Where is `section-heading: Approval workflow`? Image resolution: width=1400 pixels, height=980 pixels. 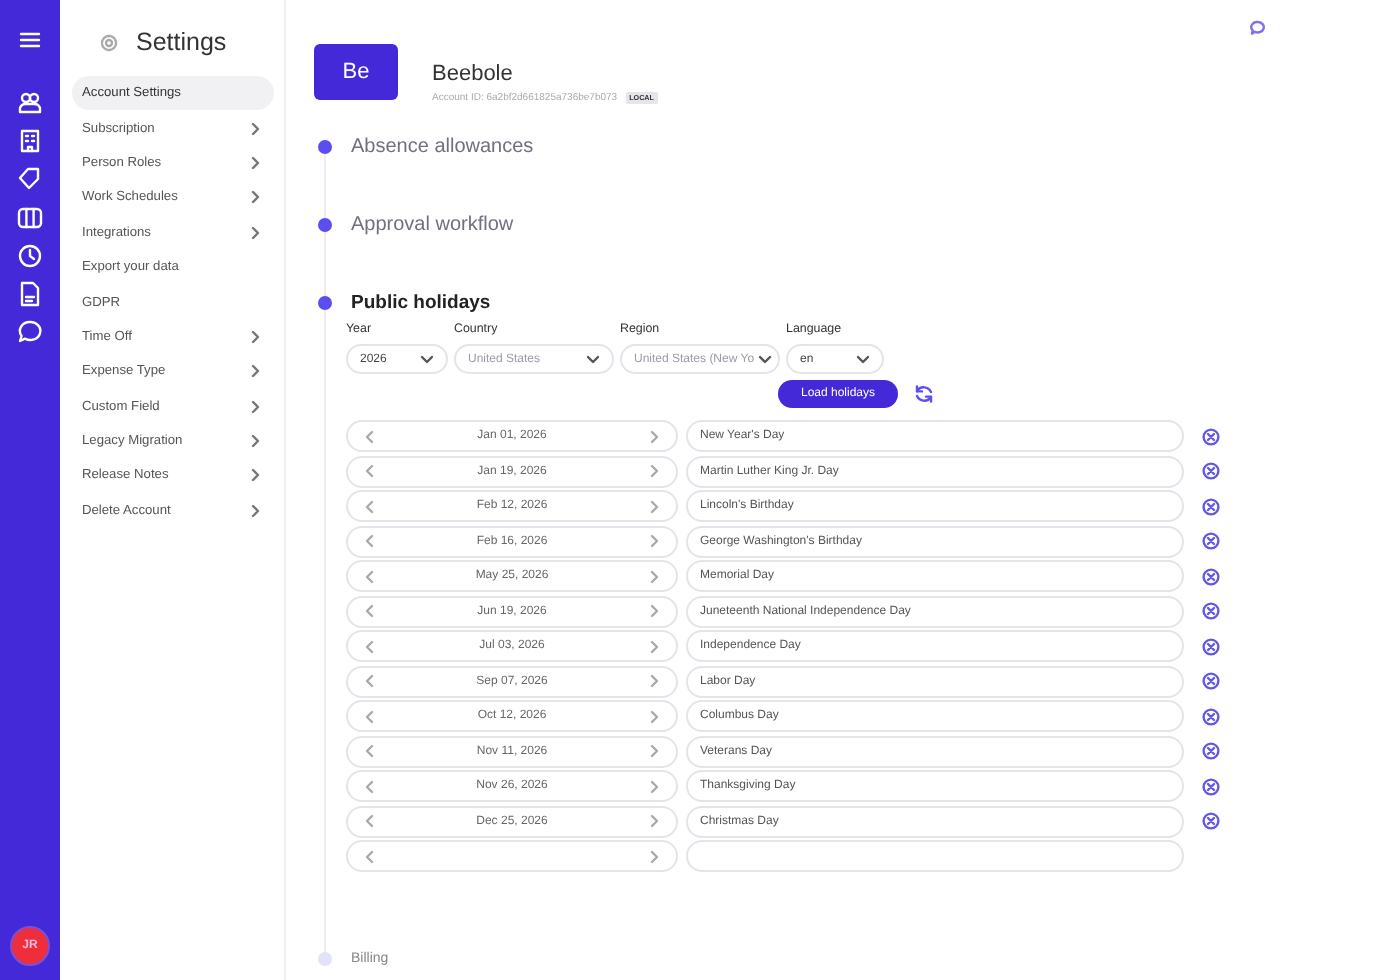
section-heading: Approval workflow is located at coordinates (432, 224).